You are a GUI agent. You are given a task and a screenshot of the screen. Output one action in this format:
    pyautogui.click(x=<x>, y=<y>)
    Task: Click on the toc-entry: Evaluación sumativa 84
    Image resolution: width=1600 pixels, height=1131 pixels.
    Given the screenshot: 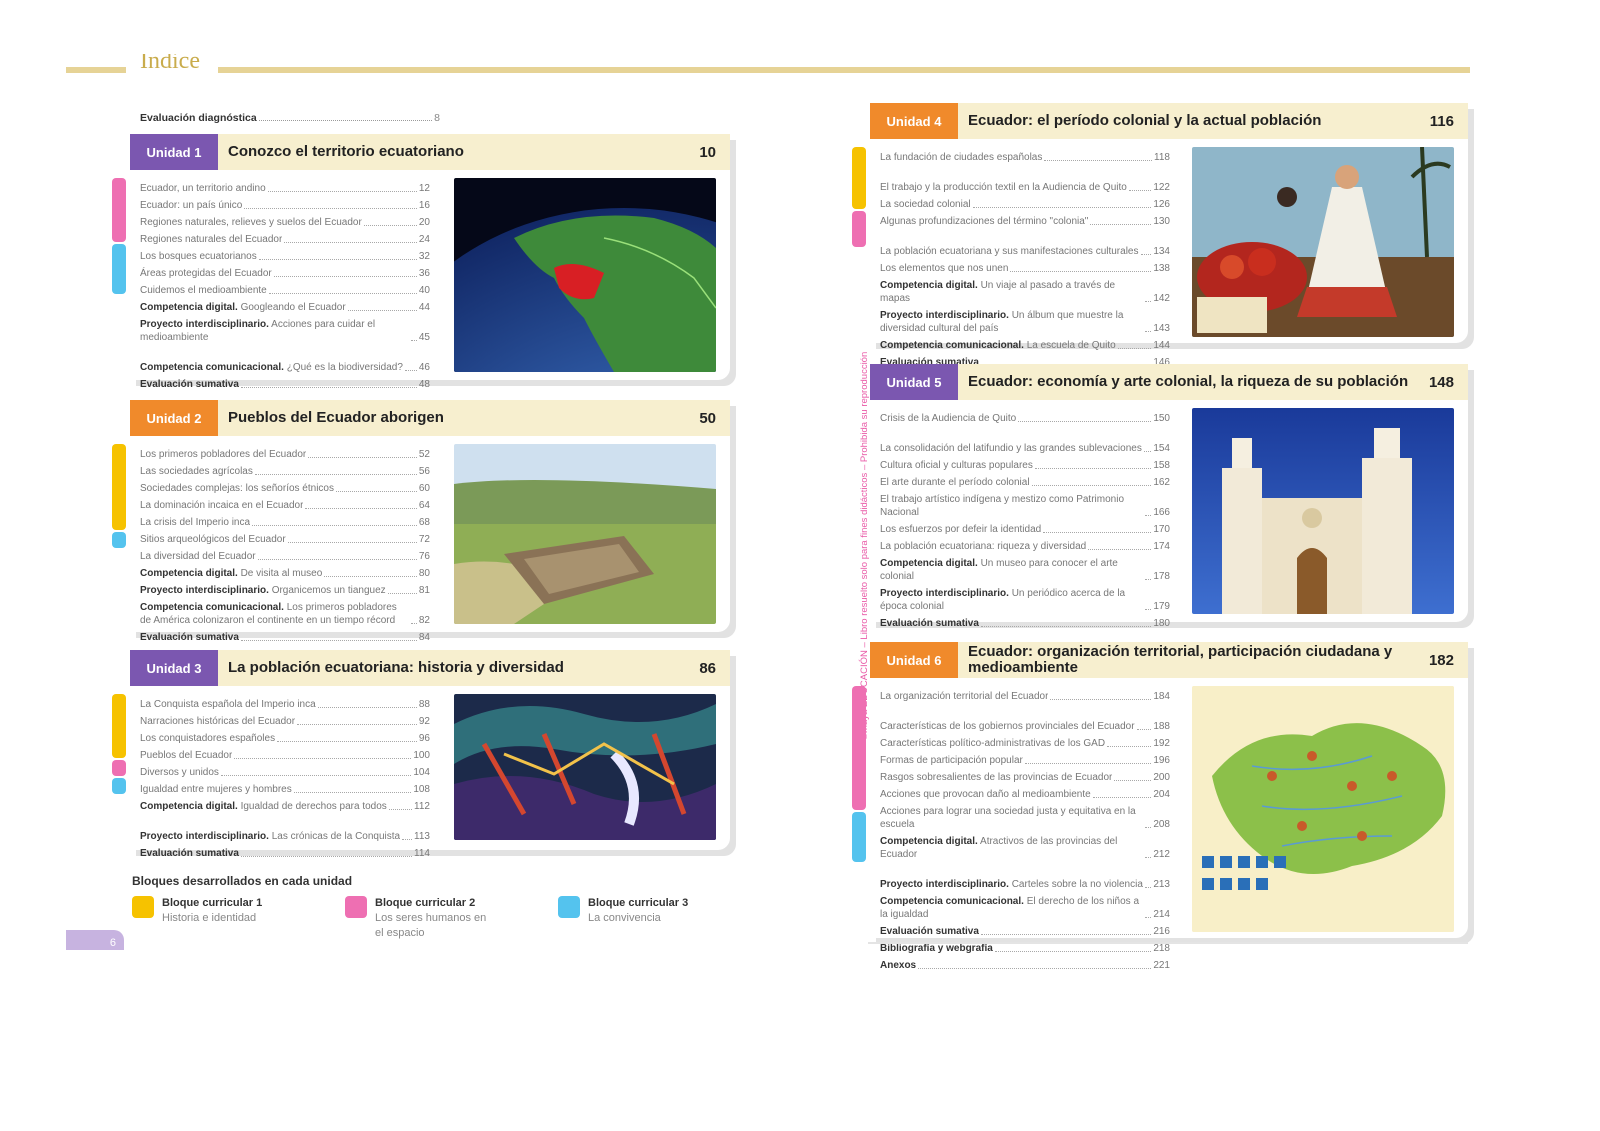 What is the action you would take?
    pyautogui.click(x=285, y=635)
    